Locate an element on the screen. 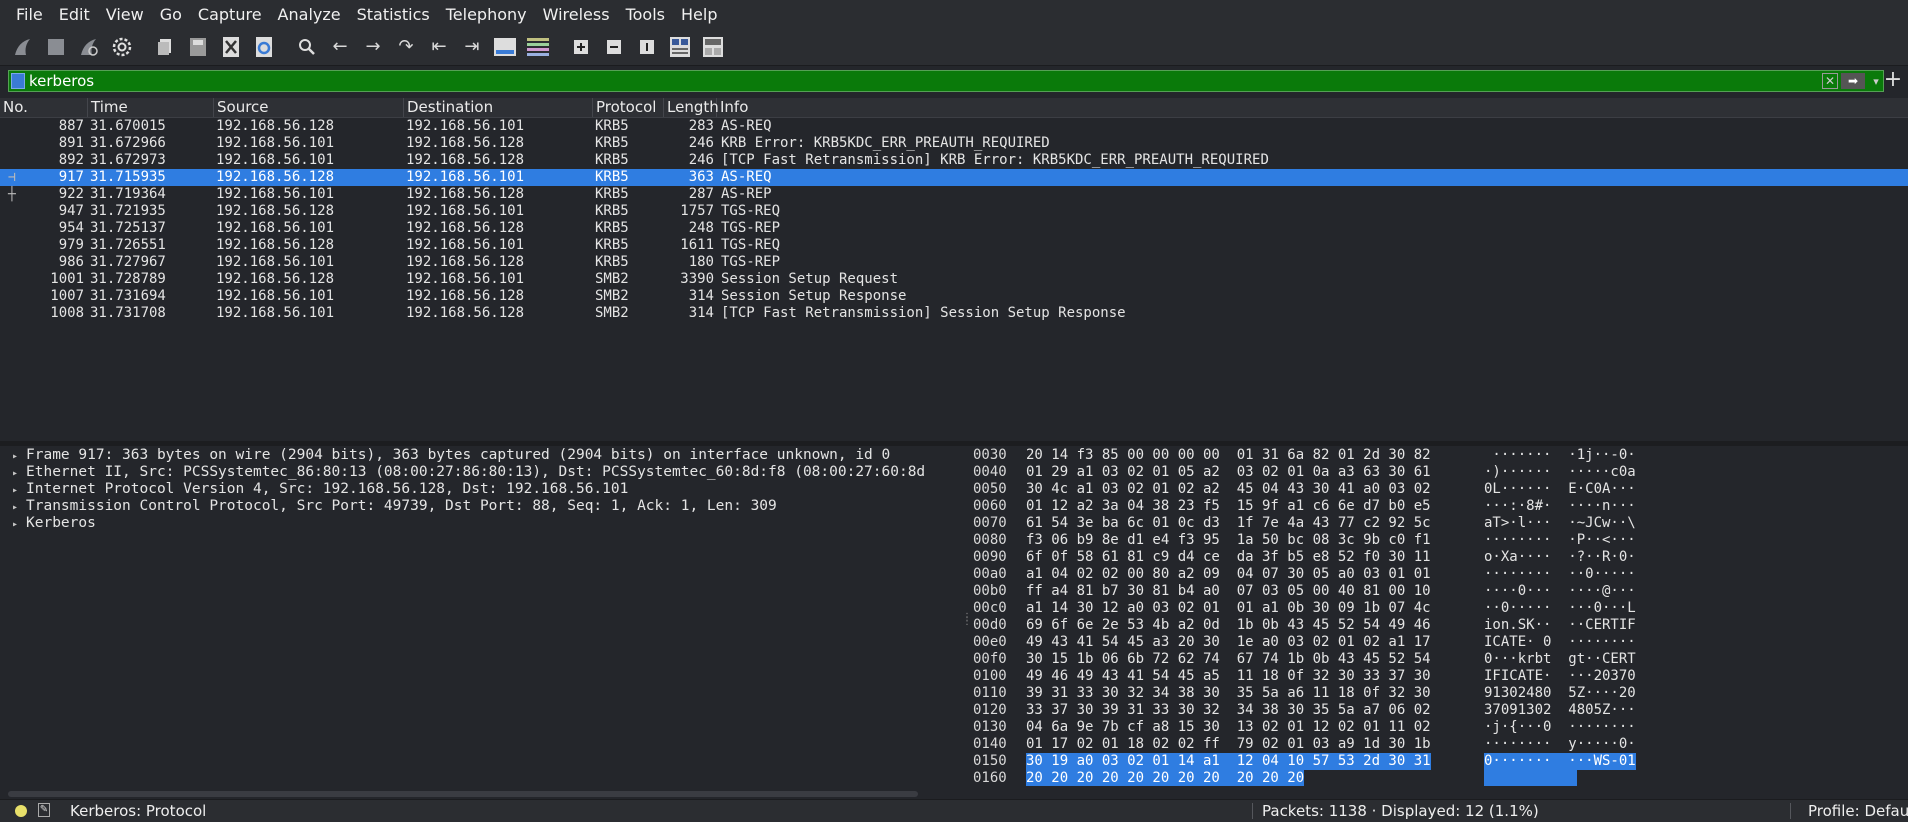 The width and height of the screenshot is (1908, 822). ascii-bytes is located at coordinates (1530, 778).